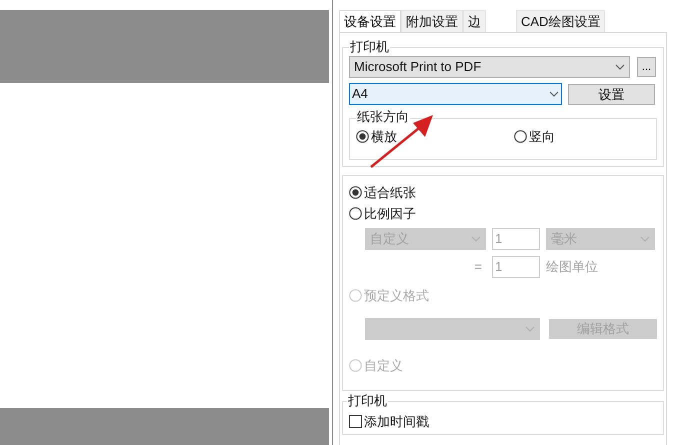 The image size is (673, 445). What do you see at coordinates (561, 21) in the screenshot?
I see `tab: CAD绘图设置` at bounding box center [561, 21].